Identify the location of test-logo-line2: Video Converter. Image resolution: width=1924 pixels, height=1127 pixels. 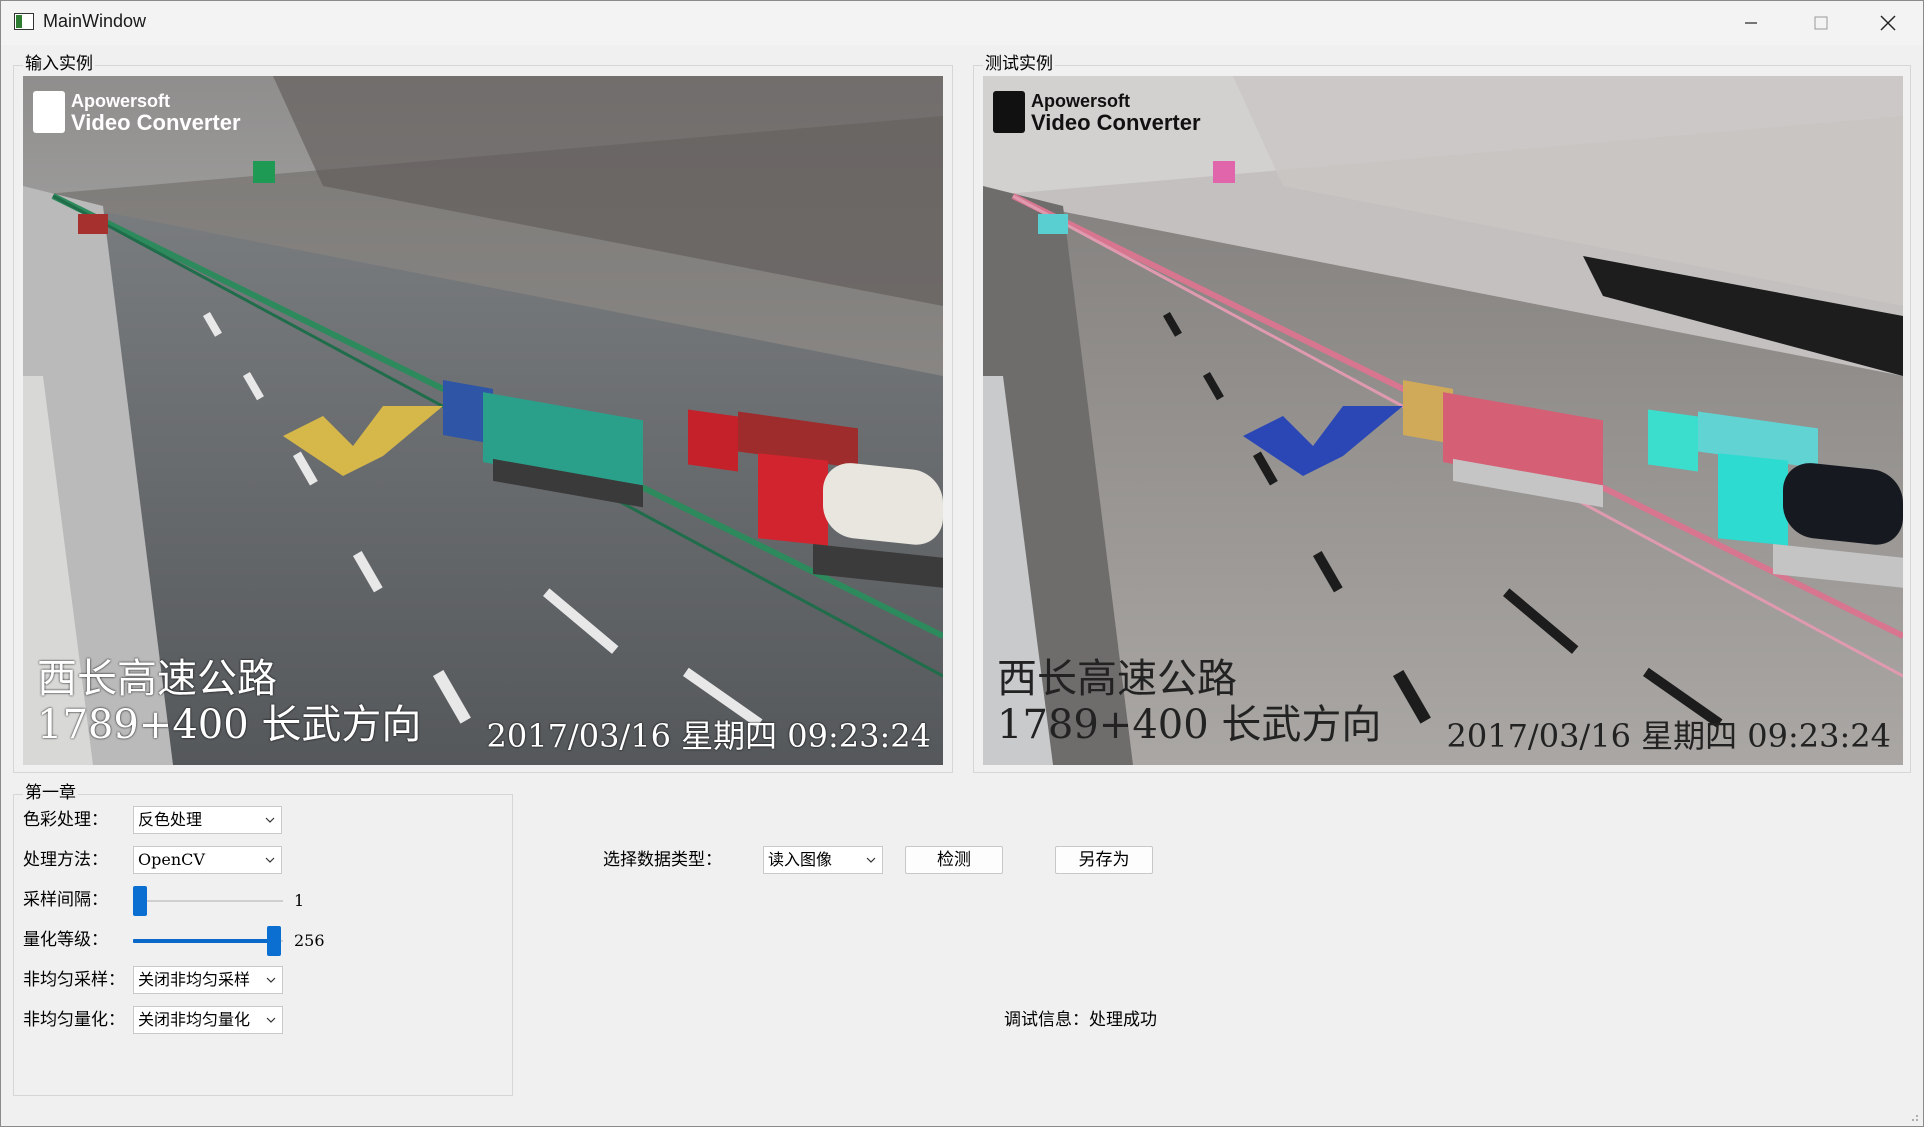
(1116, 122).